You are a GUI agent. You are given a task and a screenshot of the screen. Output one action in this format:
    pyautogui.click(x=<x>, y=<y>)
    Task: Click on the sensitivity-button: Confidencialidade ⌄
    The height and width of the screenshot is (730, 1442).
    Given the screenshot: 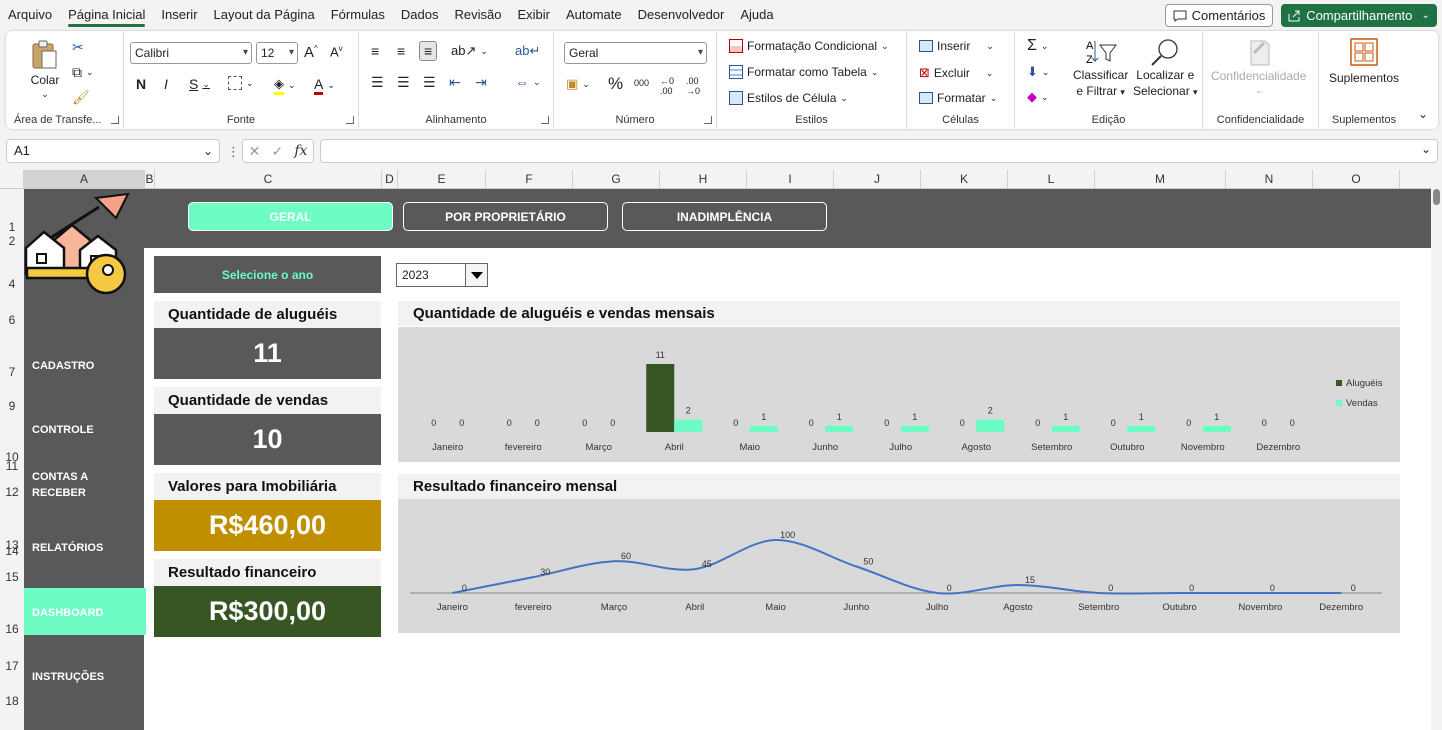 What is the action you would take?
    pyautogui.click(x=1258, y=66)
    